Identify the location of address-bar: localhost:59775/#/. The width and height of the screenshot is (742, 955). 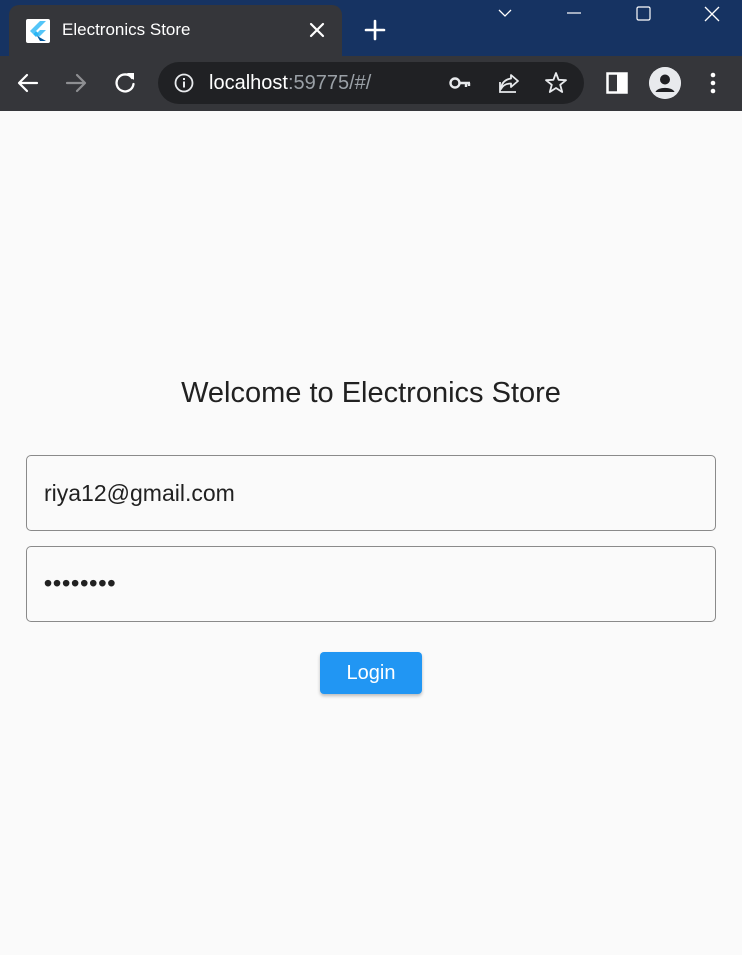
(371, 83).